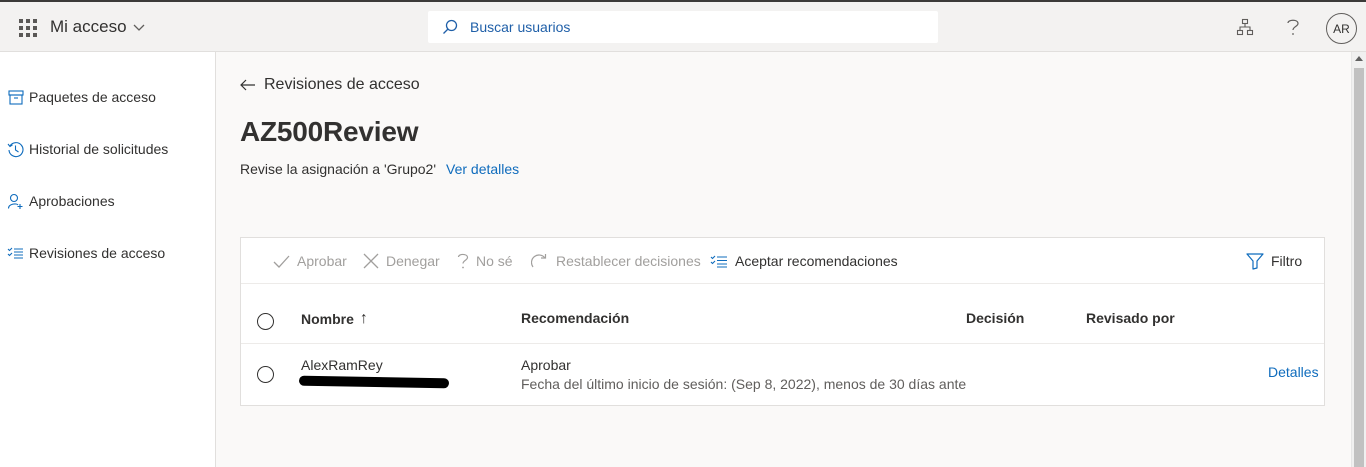  Describe the element at coordinates (374, 382) in the screenshot. I see `redacted-email` at that location.